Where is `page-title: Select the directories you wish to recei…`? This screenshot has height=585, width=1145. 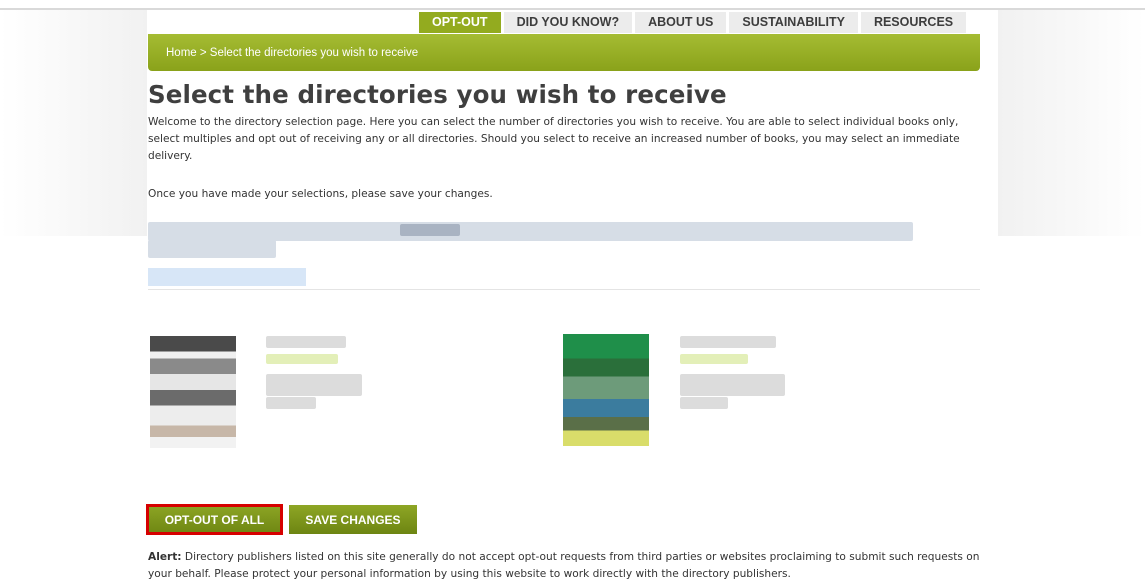 page-title: Select the directories you wish to recei… is located at coordinates (437, 94).